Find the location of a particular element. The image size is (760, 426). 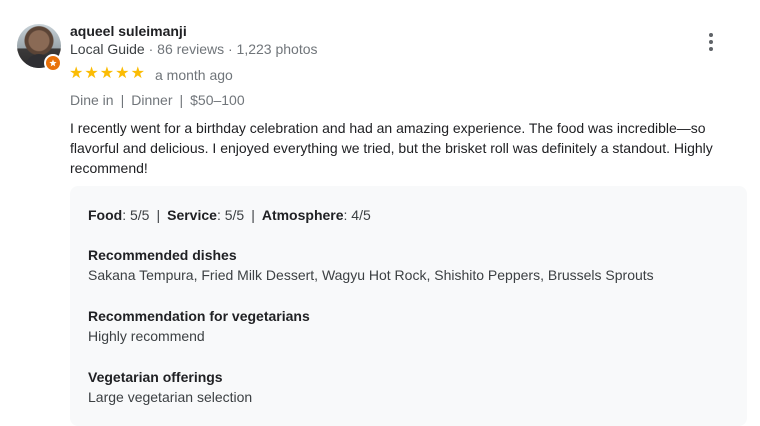

reviewer-meta: Local Guide · 86 reviews · 1,223 photos is located at coordinates (194, 49).